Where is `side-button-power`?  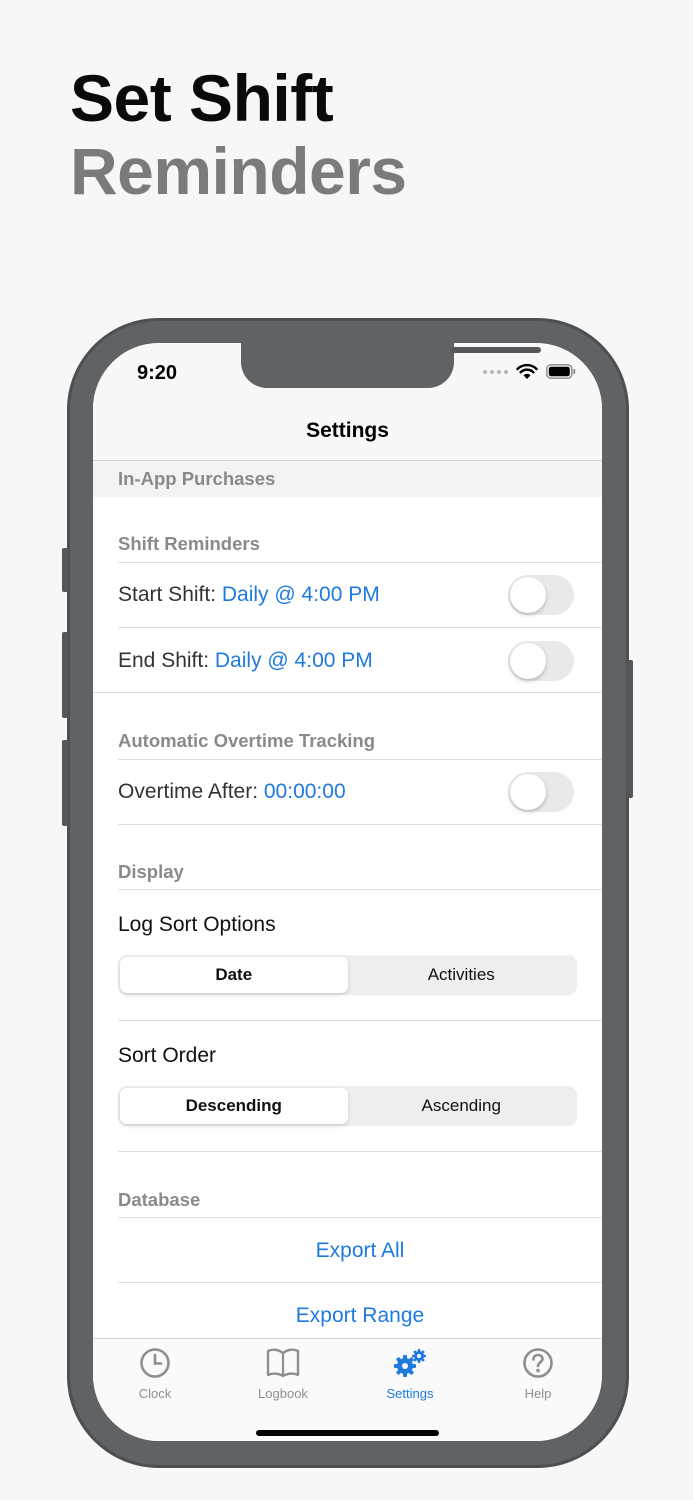
side-button-power is located at coordinates (630, 729).